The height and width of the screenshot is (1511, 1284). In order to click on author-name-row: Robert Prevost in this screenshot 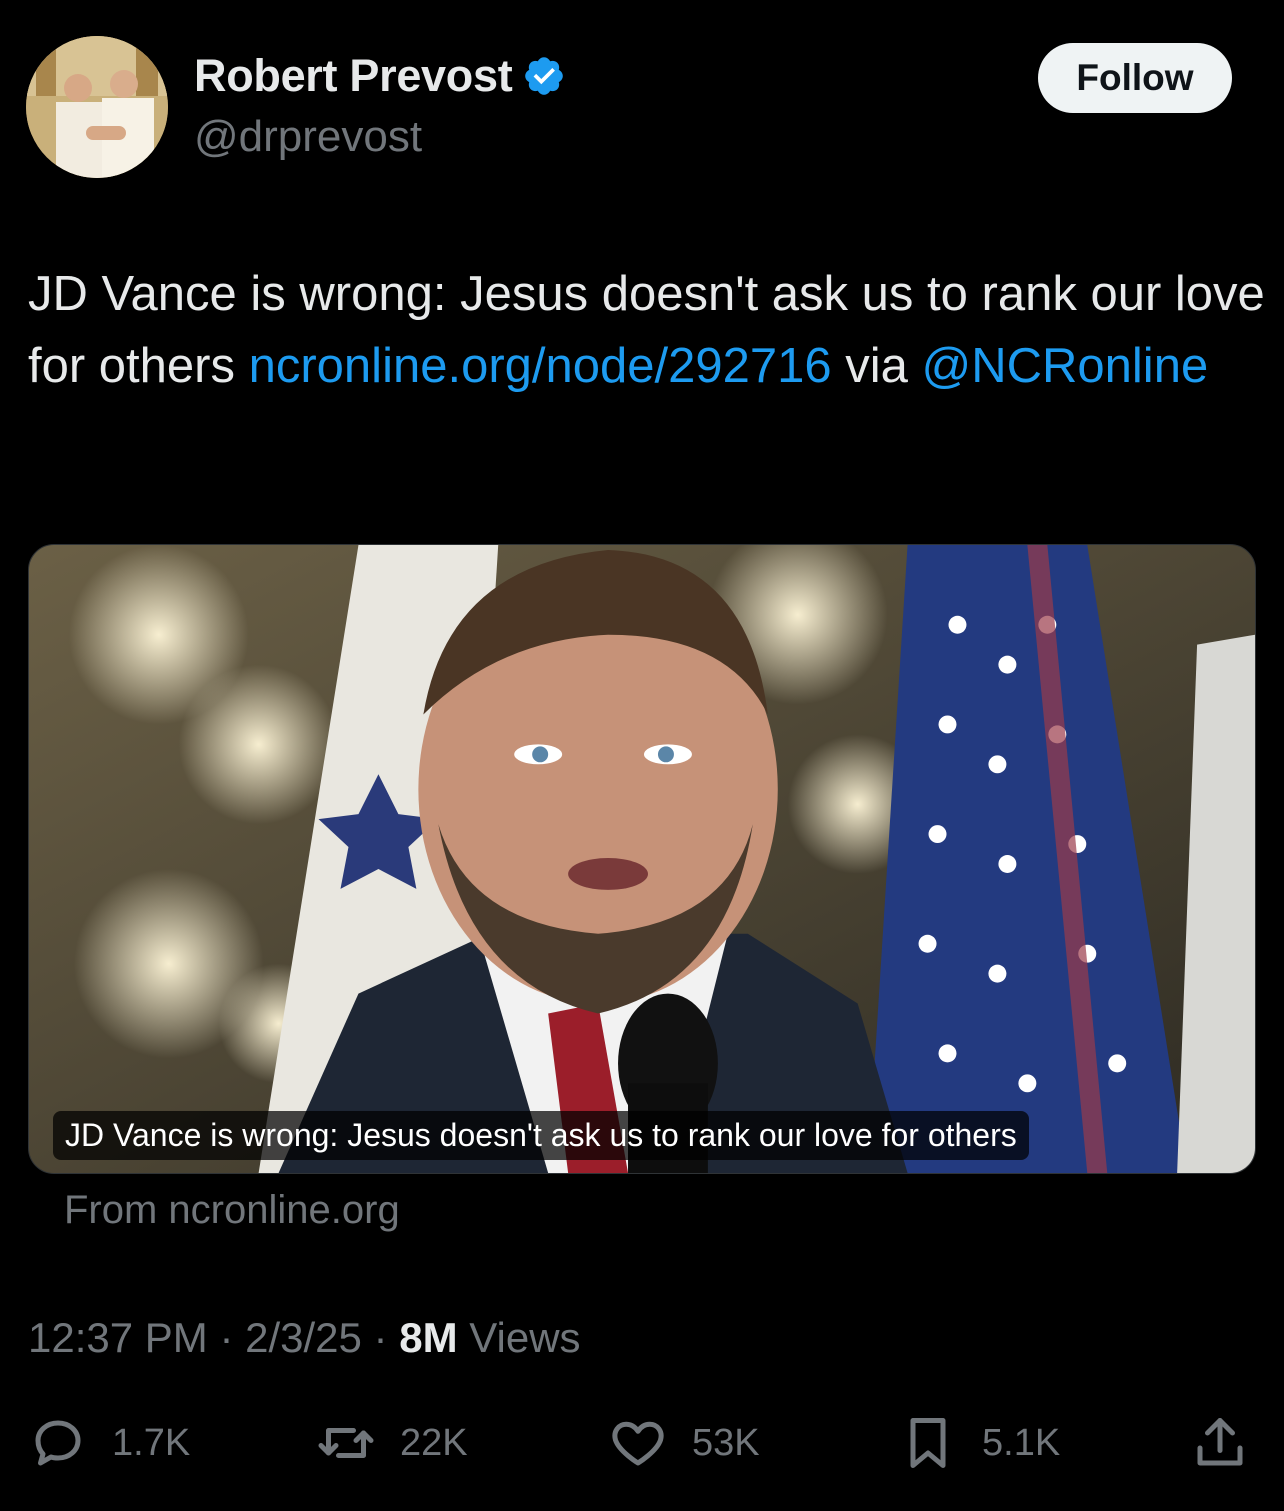, I will do `click(380, 76)`.